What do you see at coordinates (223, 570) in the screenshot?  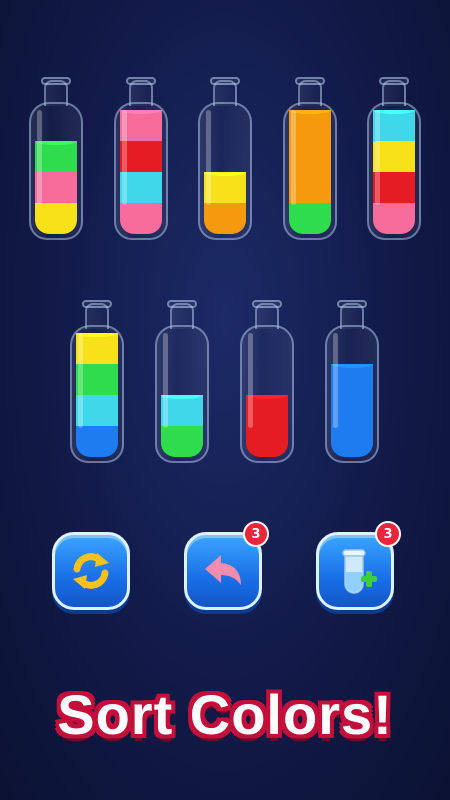 I see `undo-arrow-icon` at bounding box center [223, 570].